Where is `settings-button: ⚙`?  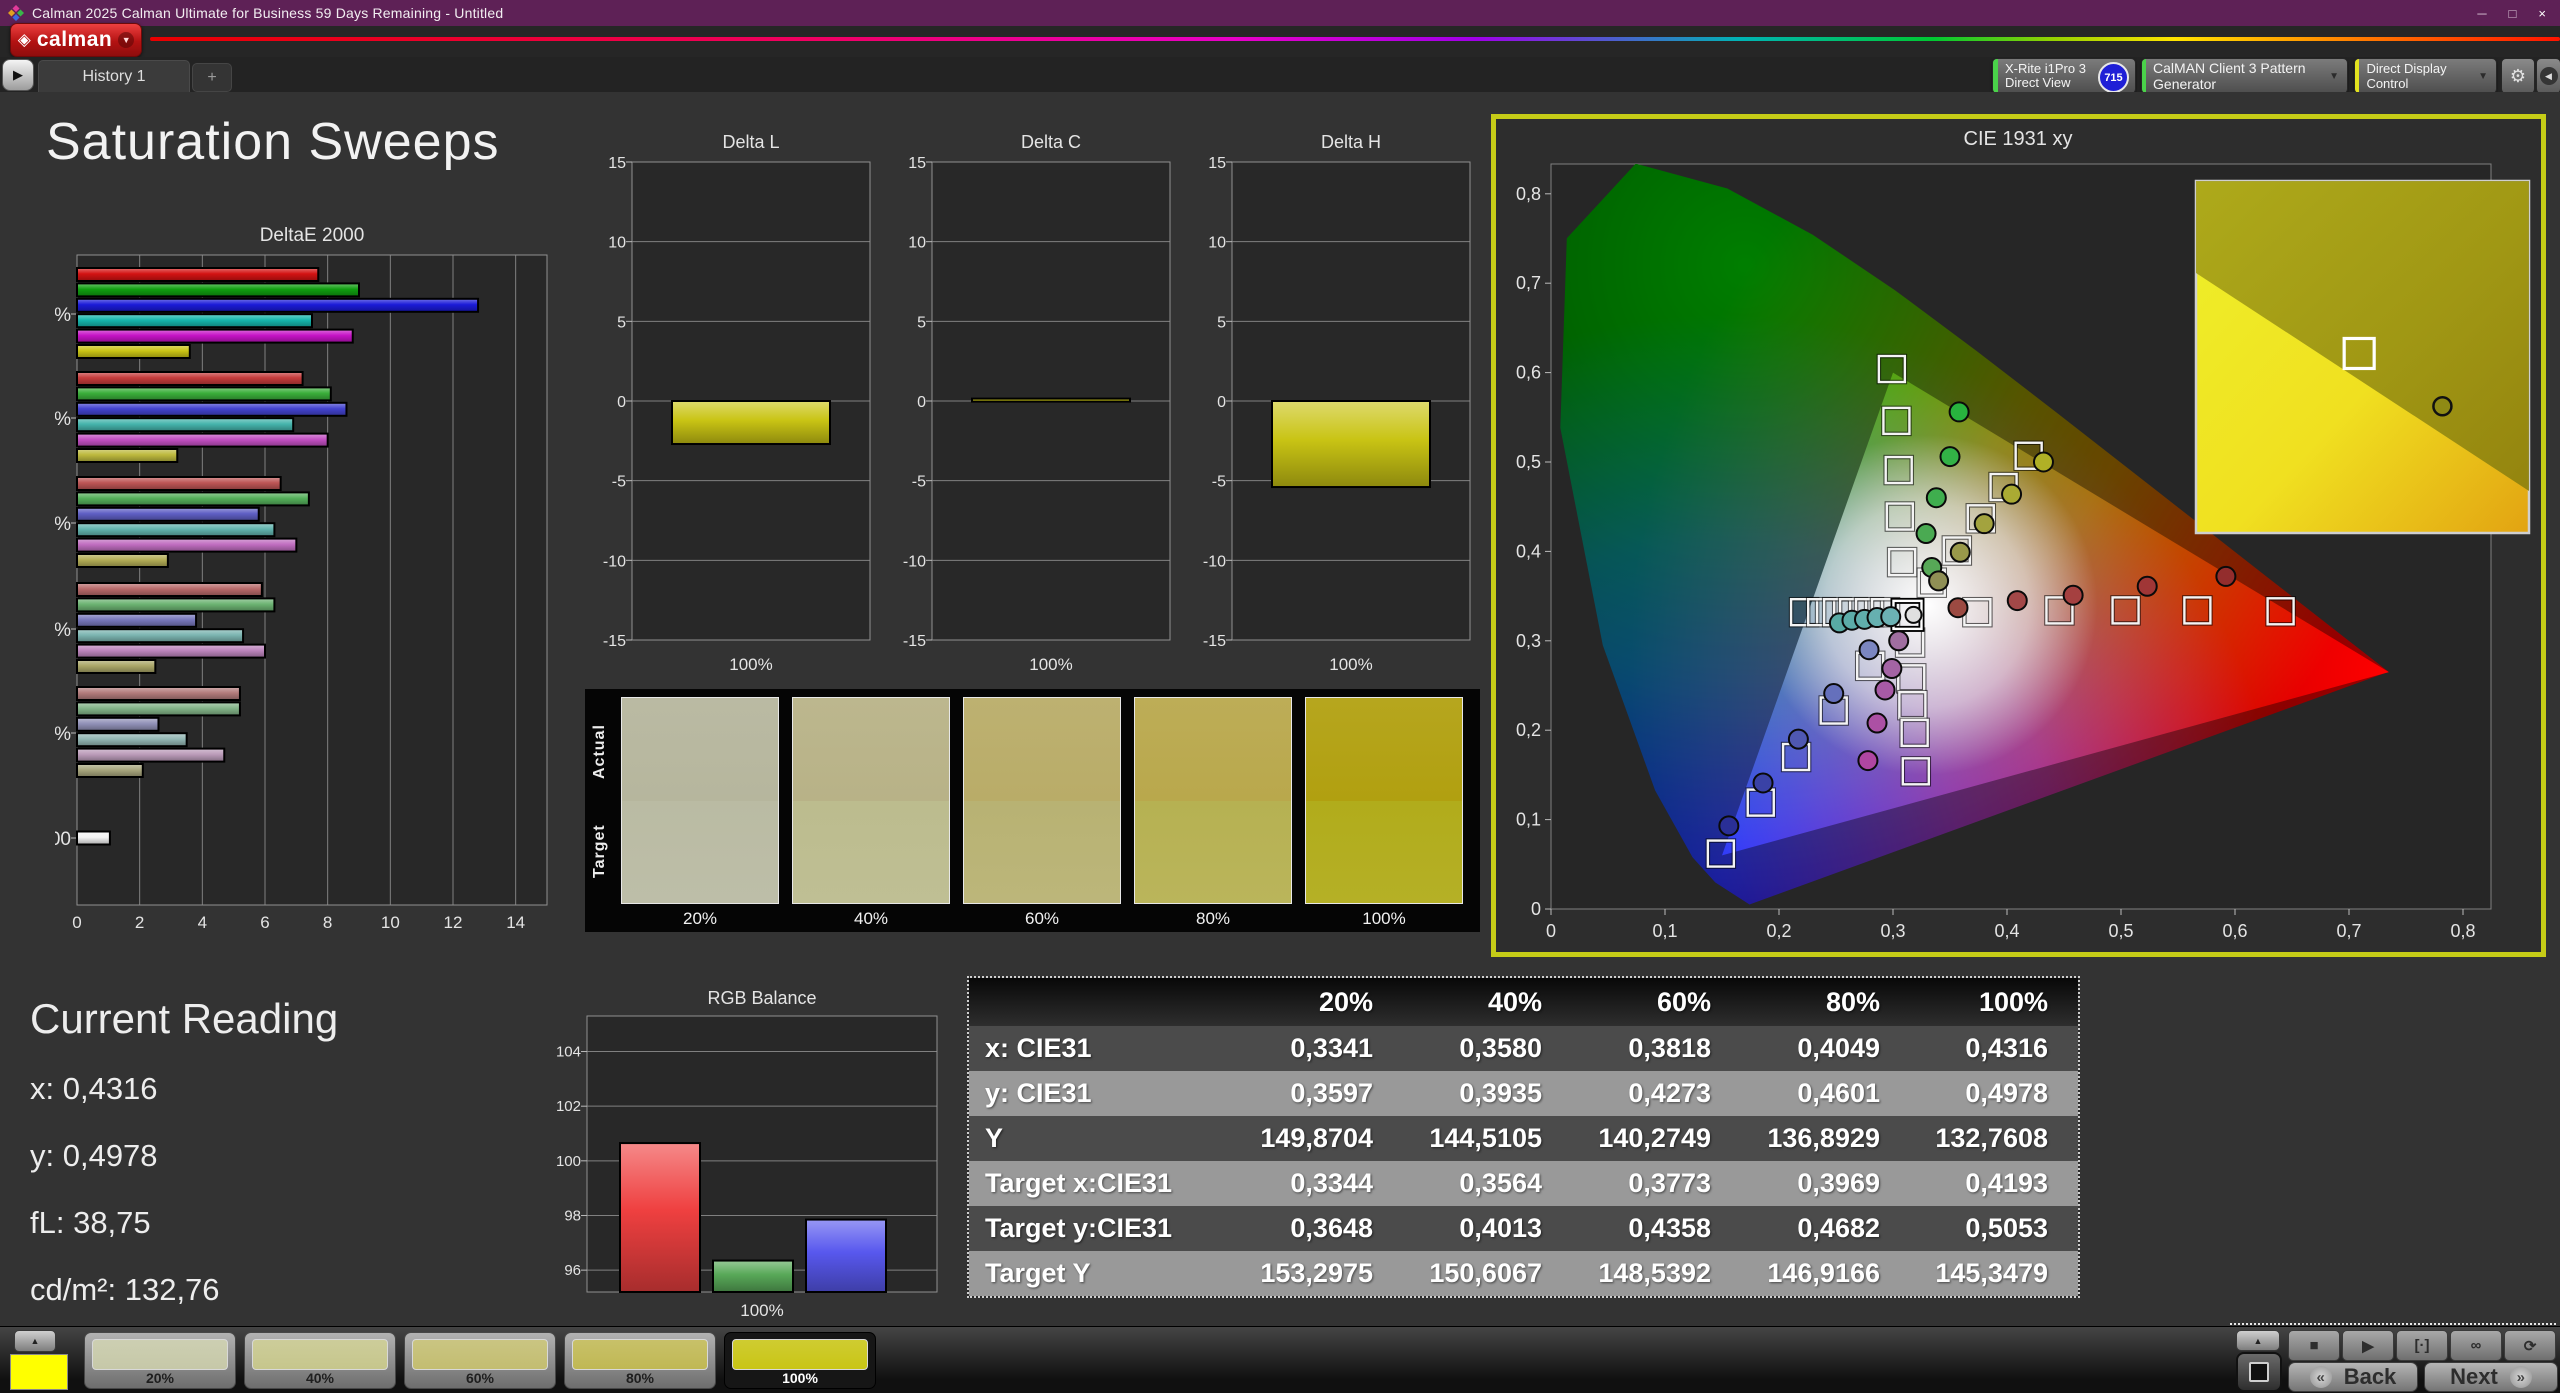
settings-button: ⚙ is located at coordinates (2518, 76).